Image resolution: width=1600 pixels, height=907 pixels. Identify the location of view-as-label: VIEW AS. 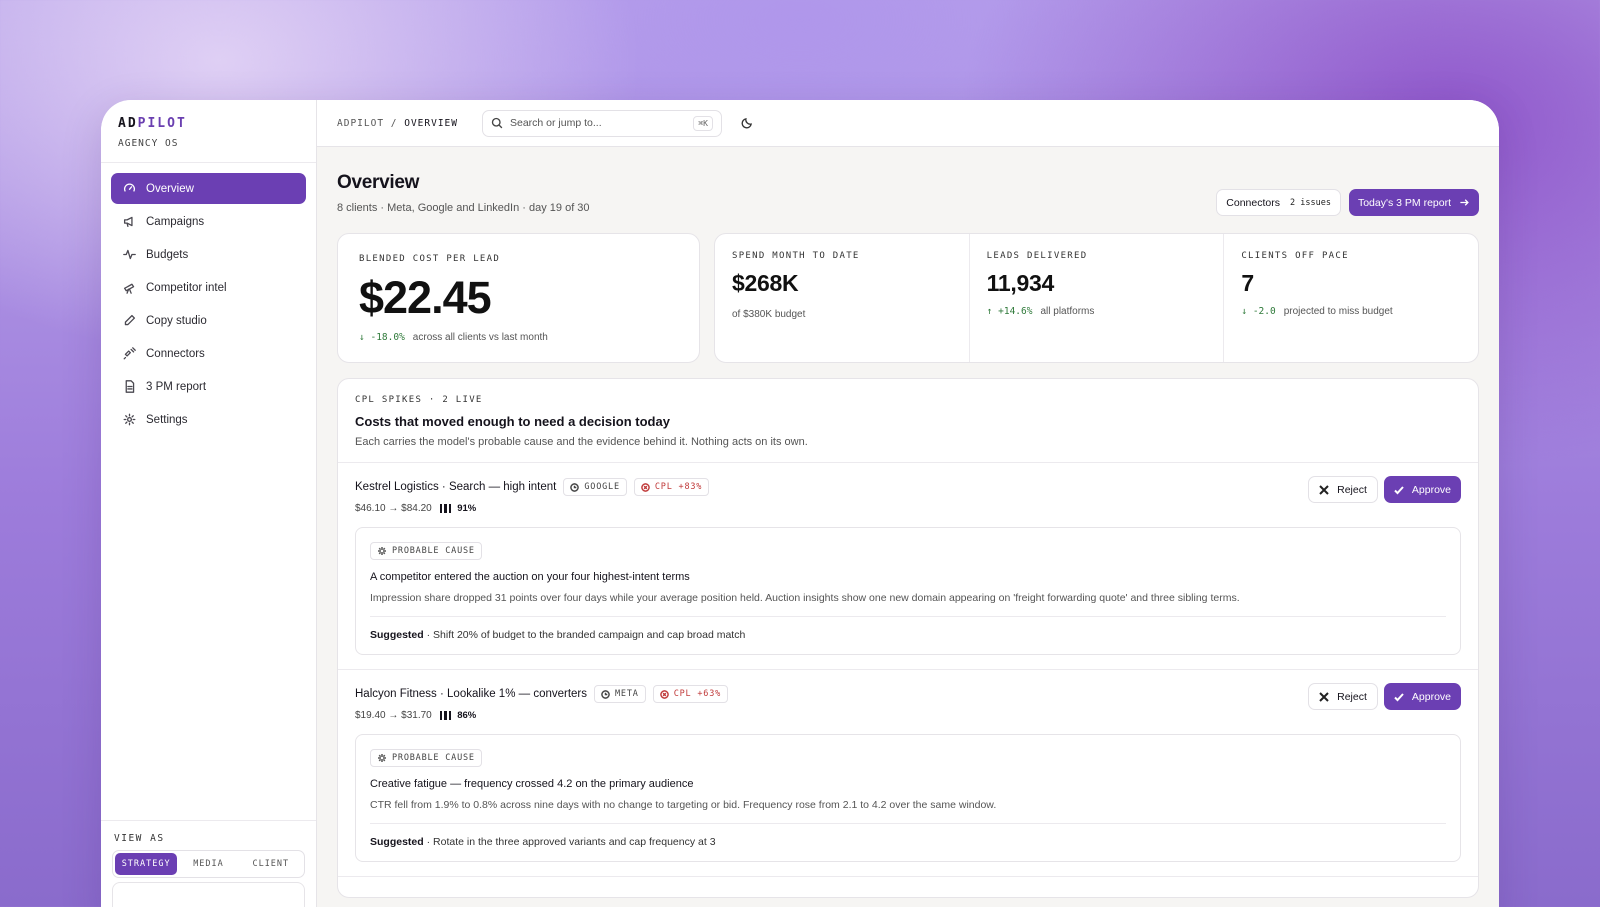
(139, 838).